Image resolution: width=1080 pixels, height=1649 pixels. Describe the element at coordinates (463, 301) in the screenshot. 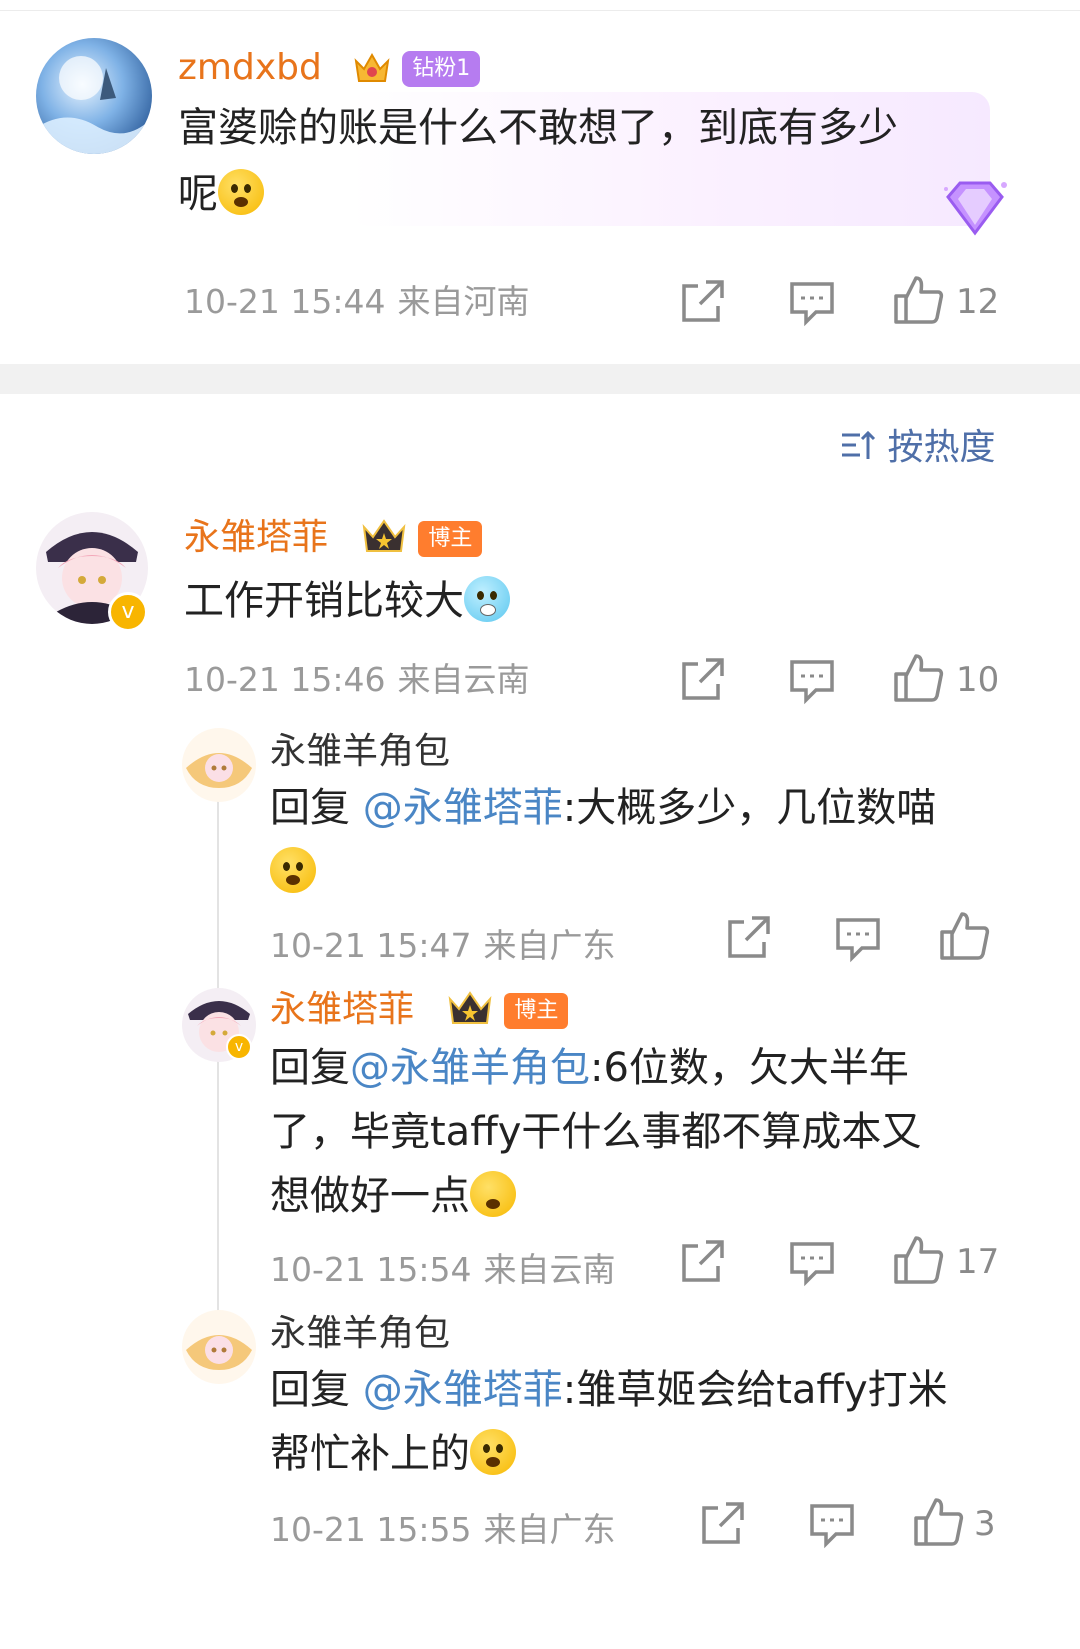

I see `location: 来自河南` at that location.